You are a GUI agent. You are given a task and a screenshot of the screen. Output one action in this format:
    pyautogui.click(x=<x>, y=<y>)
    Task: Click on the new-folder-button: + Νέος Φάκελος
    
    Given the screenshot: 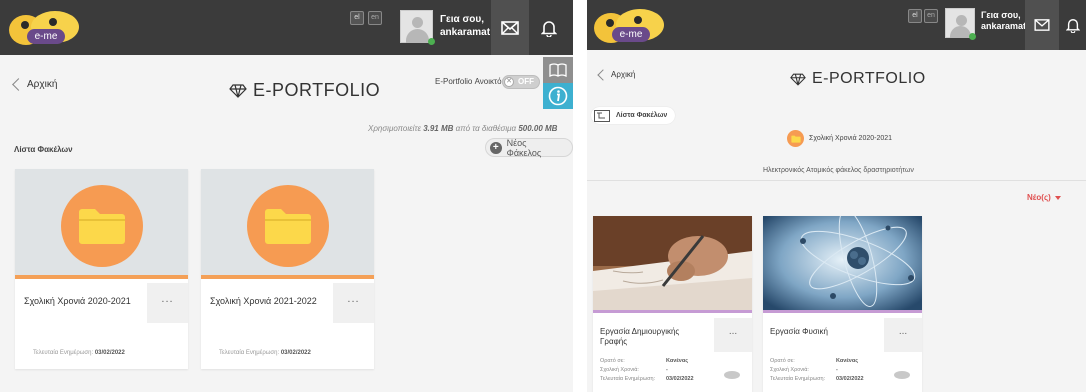 What is the action you would take?
    pyautogui.click(x=529, y=147)
    